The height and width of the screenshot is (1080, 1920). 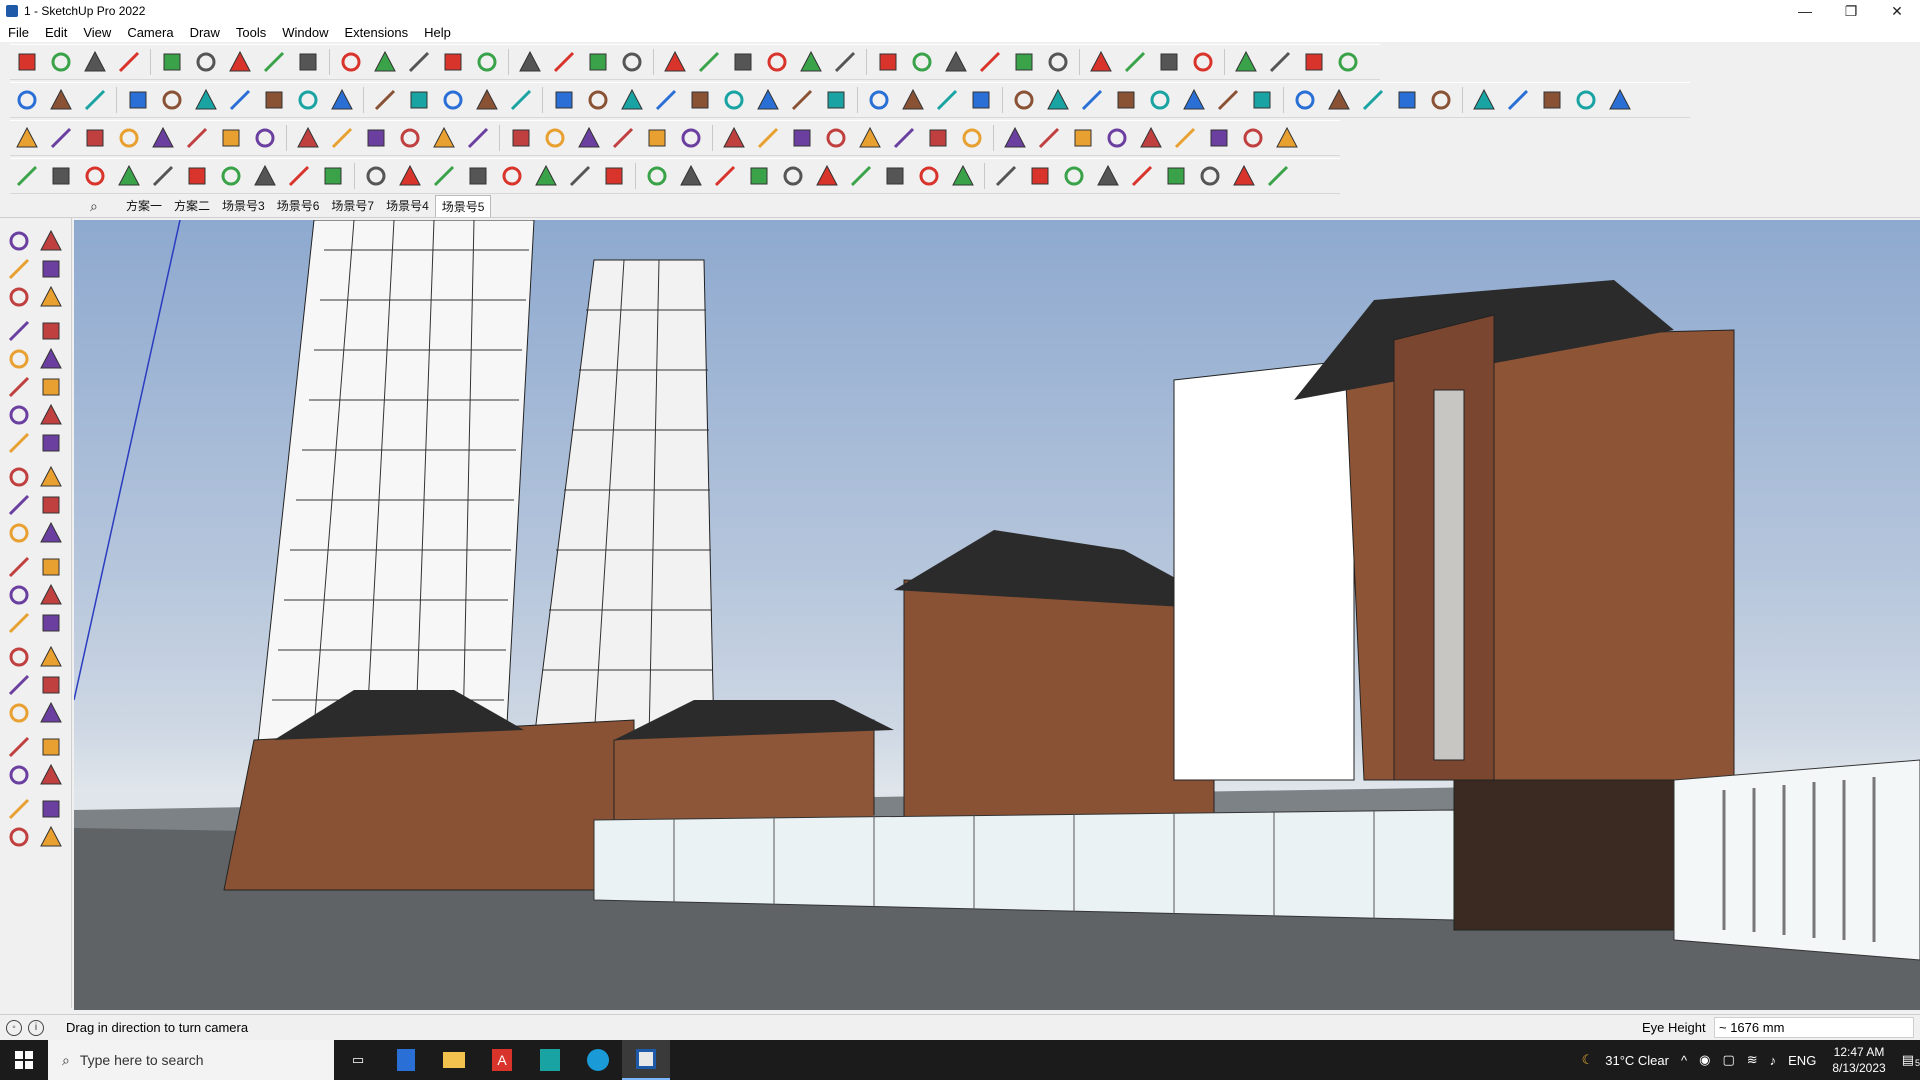 I want to click on meet-now-icon: ▢, so click(x=1728, y=1060).